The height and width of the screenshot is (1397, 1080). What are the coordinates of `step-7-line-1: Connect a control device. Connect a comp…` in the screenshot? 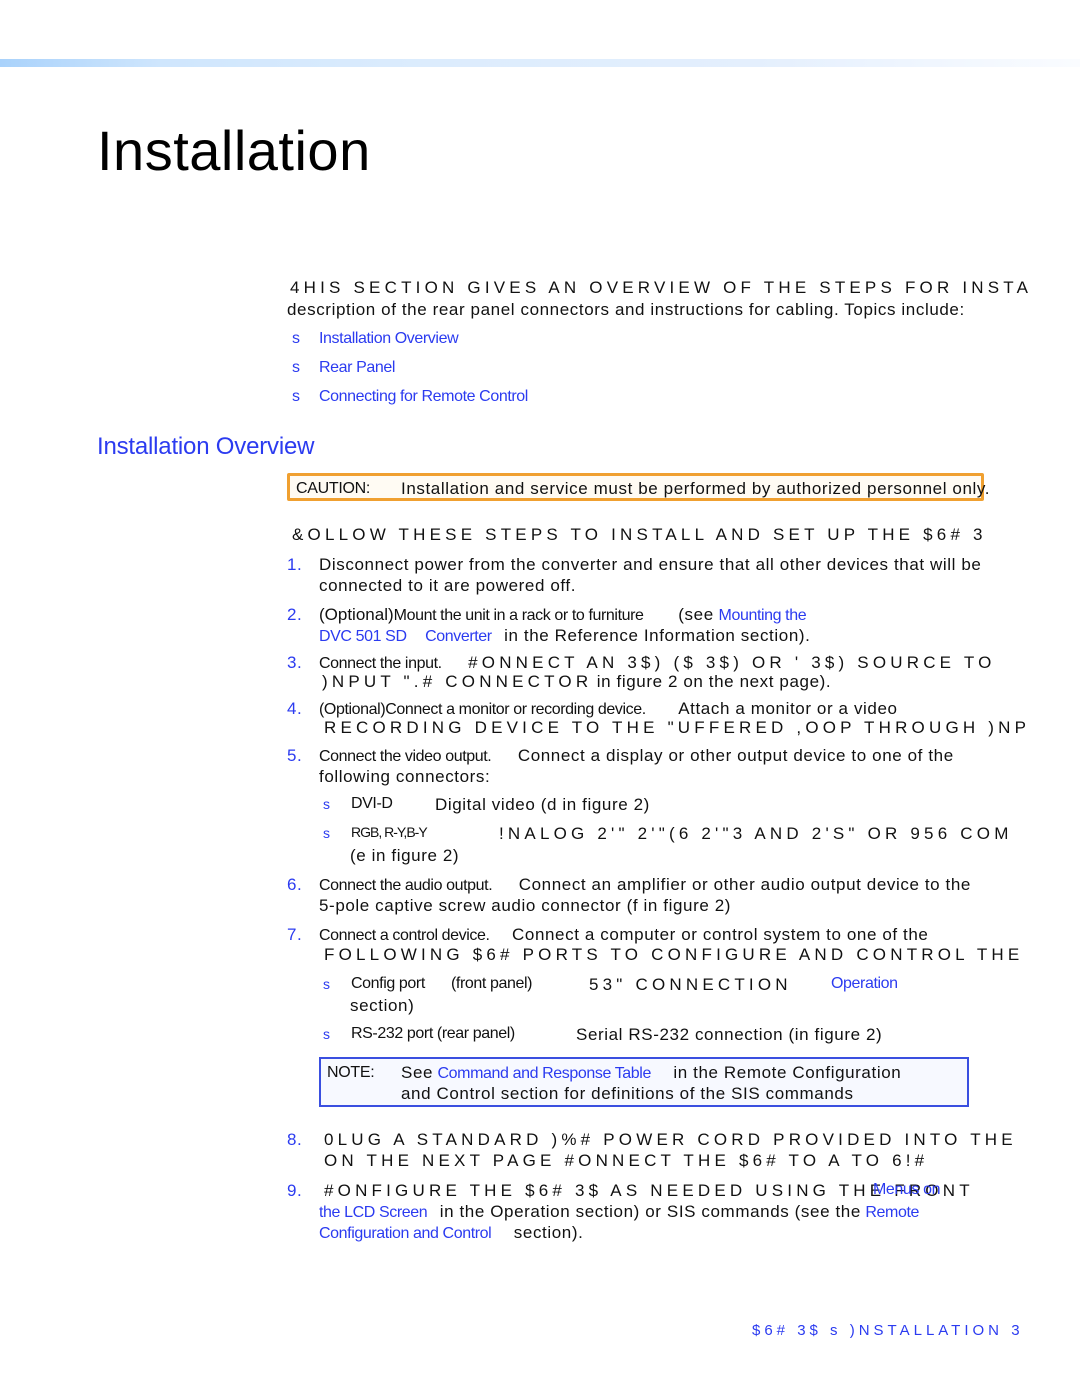 It's located at (624, 935).